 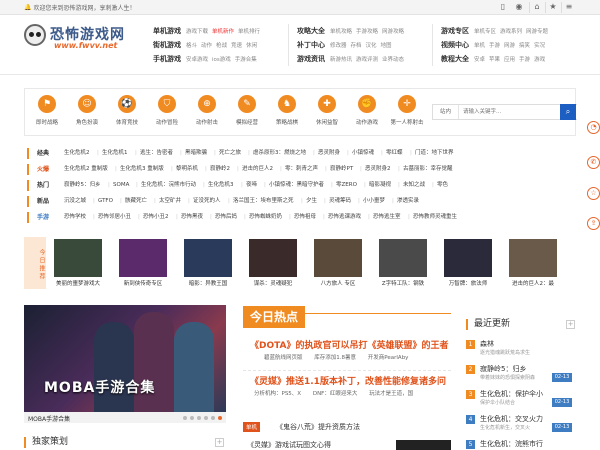 What do you see at coordinates (371, 45) in the screenshot?
I see `nav-link: 汉化` at bounding box center [371, 45].